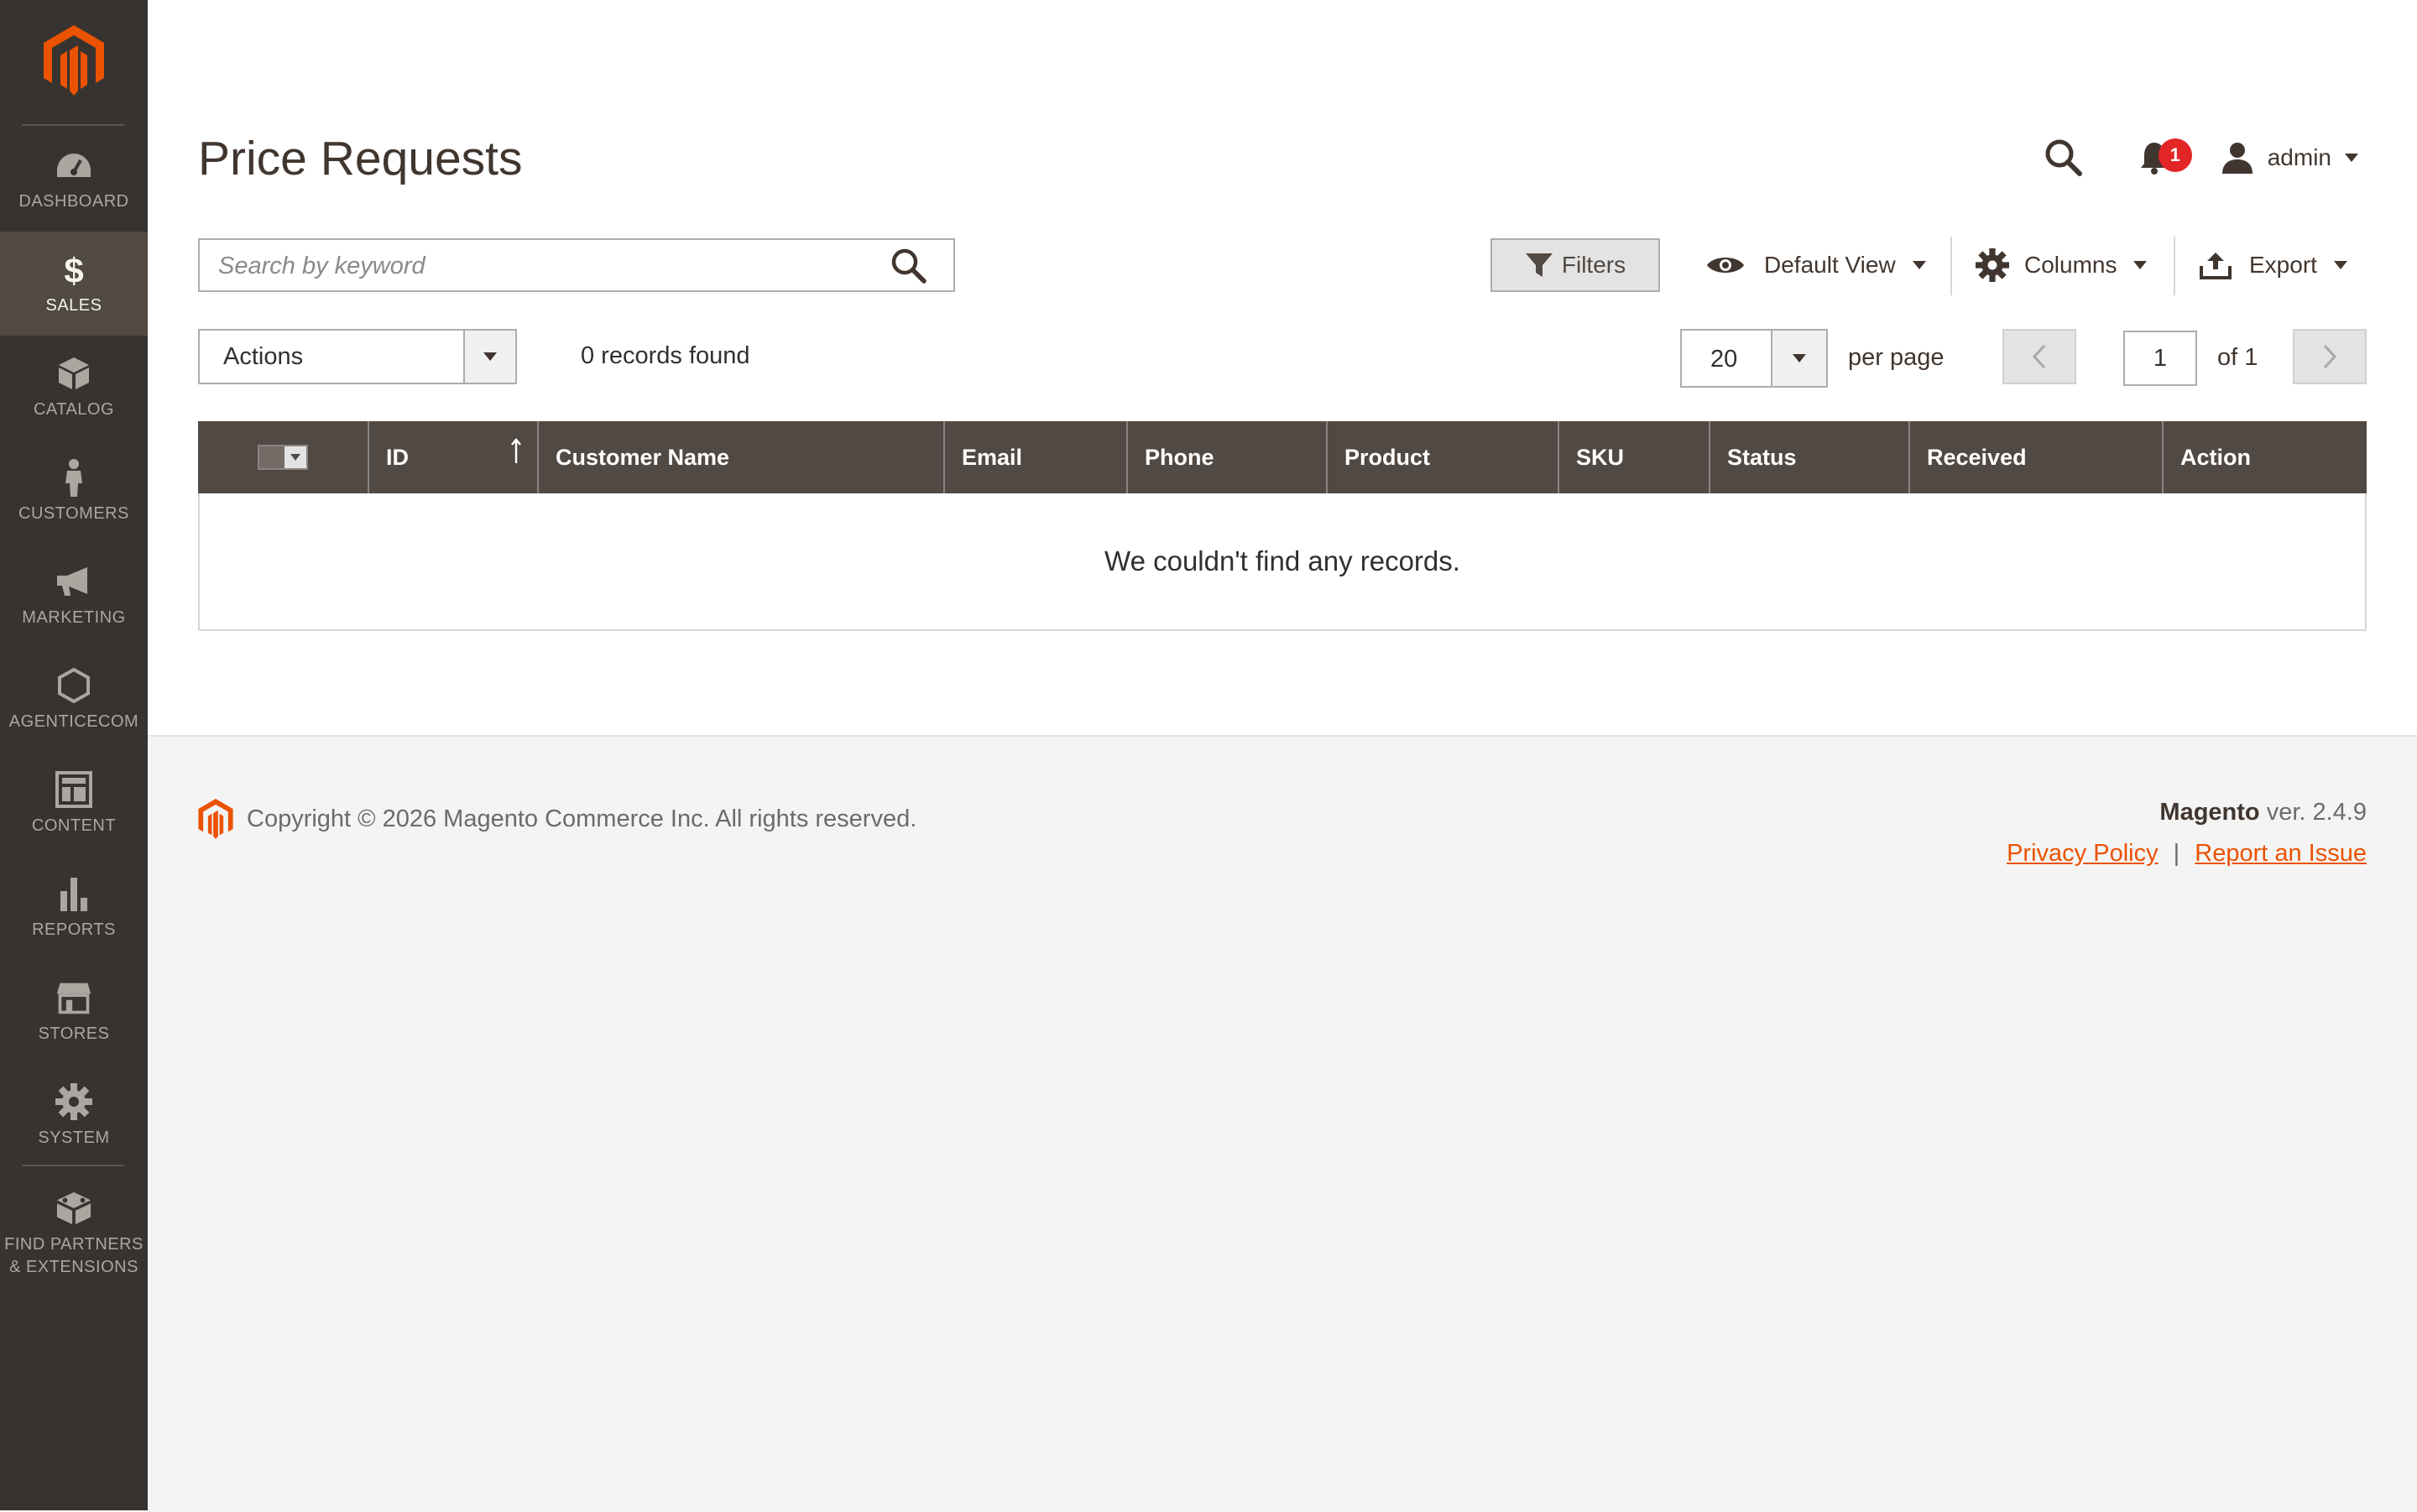  What do you see at coordinates (2083, 854) in the screenshot?
I see `privacy-policy-link: Privacy Policy` at bounding box center [2083, 854].